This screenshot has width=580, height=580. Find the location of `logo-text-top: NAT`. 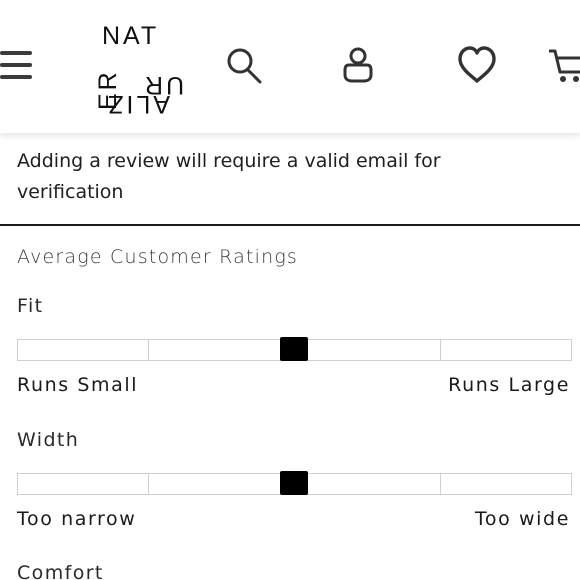

logo-text-top: NAT is located at coordinates (131, 36).